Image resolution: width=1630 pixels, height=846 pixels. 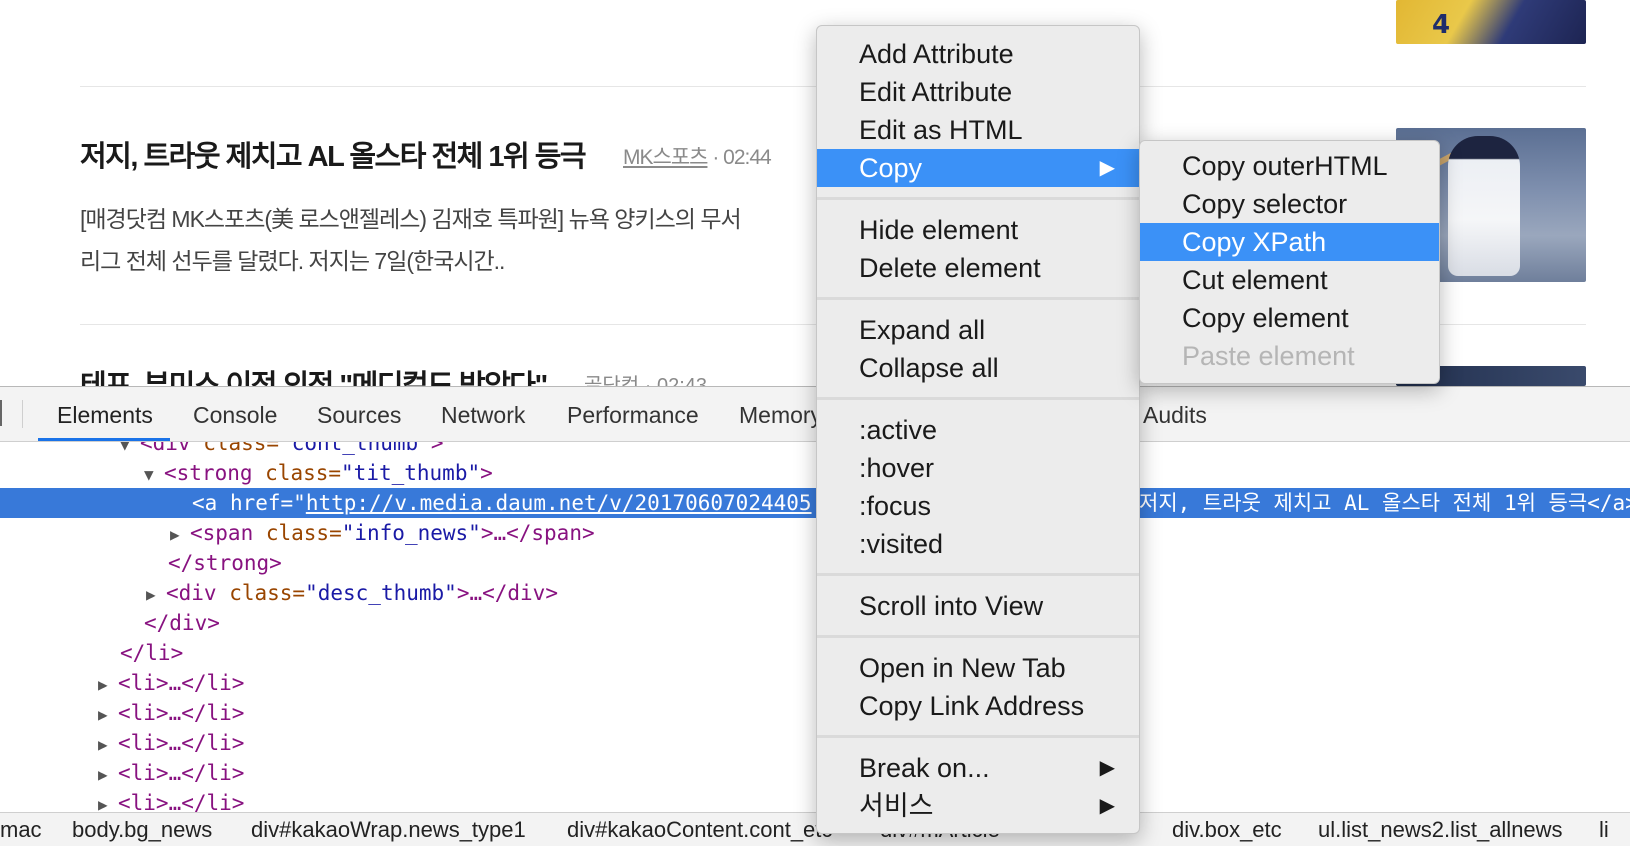 What do you see at coordinates (1440, 830) in the screenshot?
I see `breadcrumb-item: ul.list_news2.list_allnews` at bounding box center [1440, 830].